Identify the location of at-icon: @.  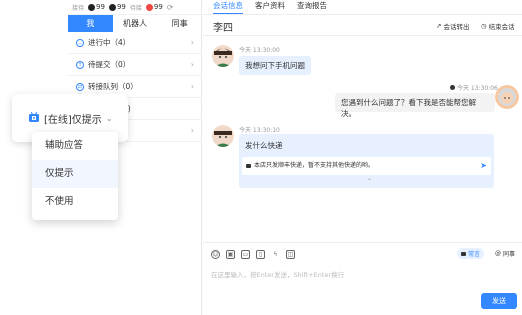
(498, 253).